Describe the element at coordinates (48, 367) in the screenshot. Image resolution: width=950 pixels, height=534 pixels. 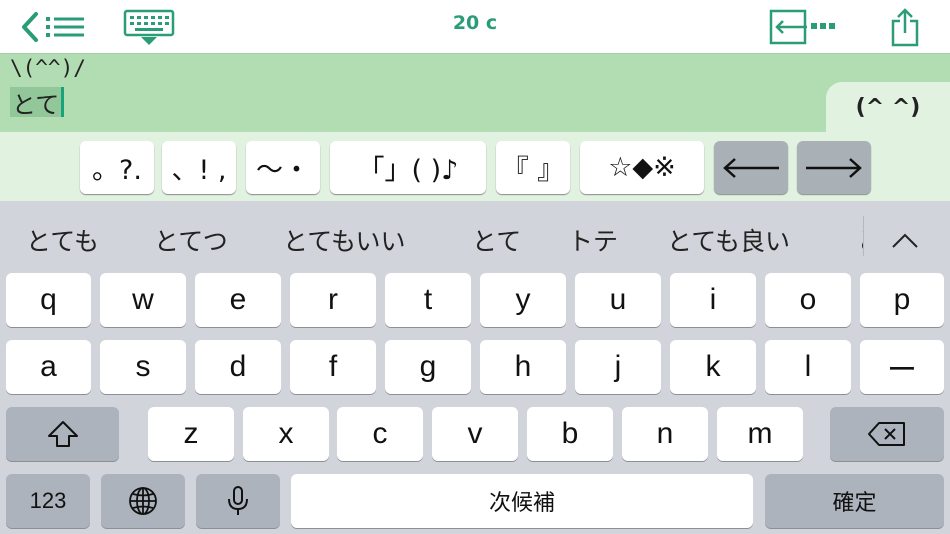
I see `key-a: a` at that location.